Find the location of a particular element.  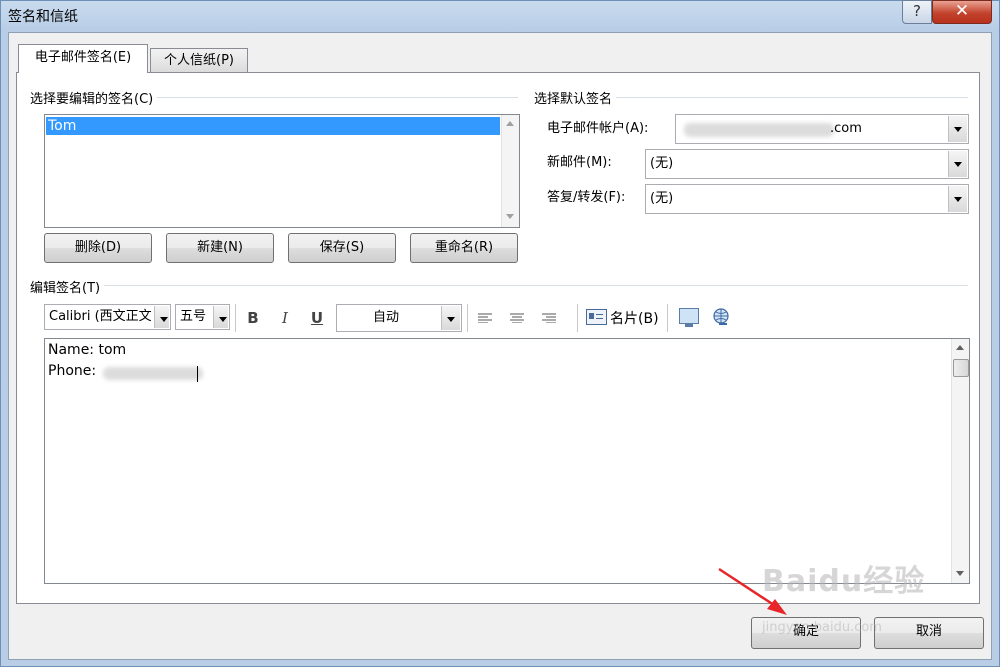

redacted-account is located at coordinates (759, 130).